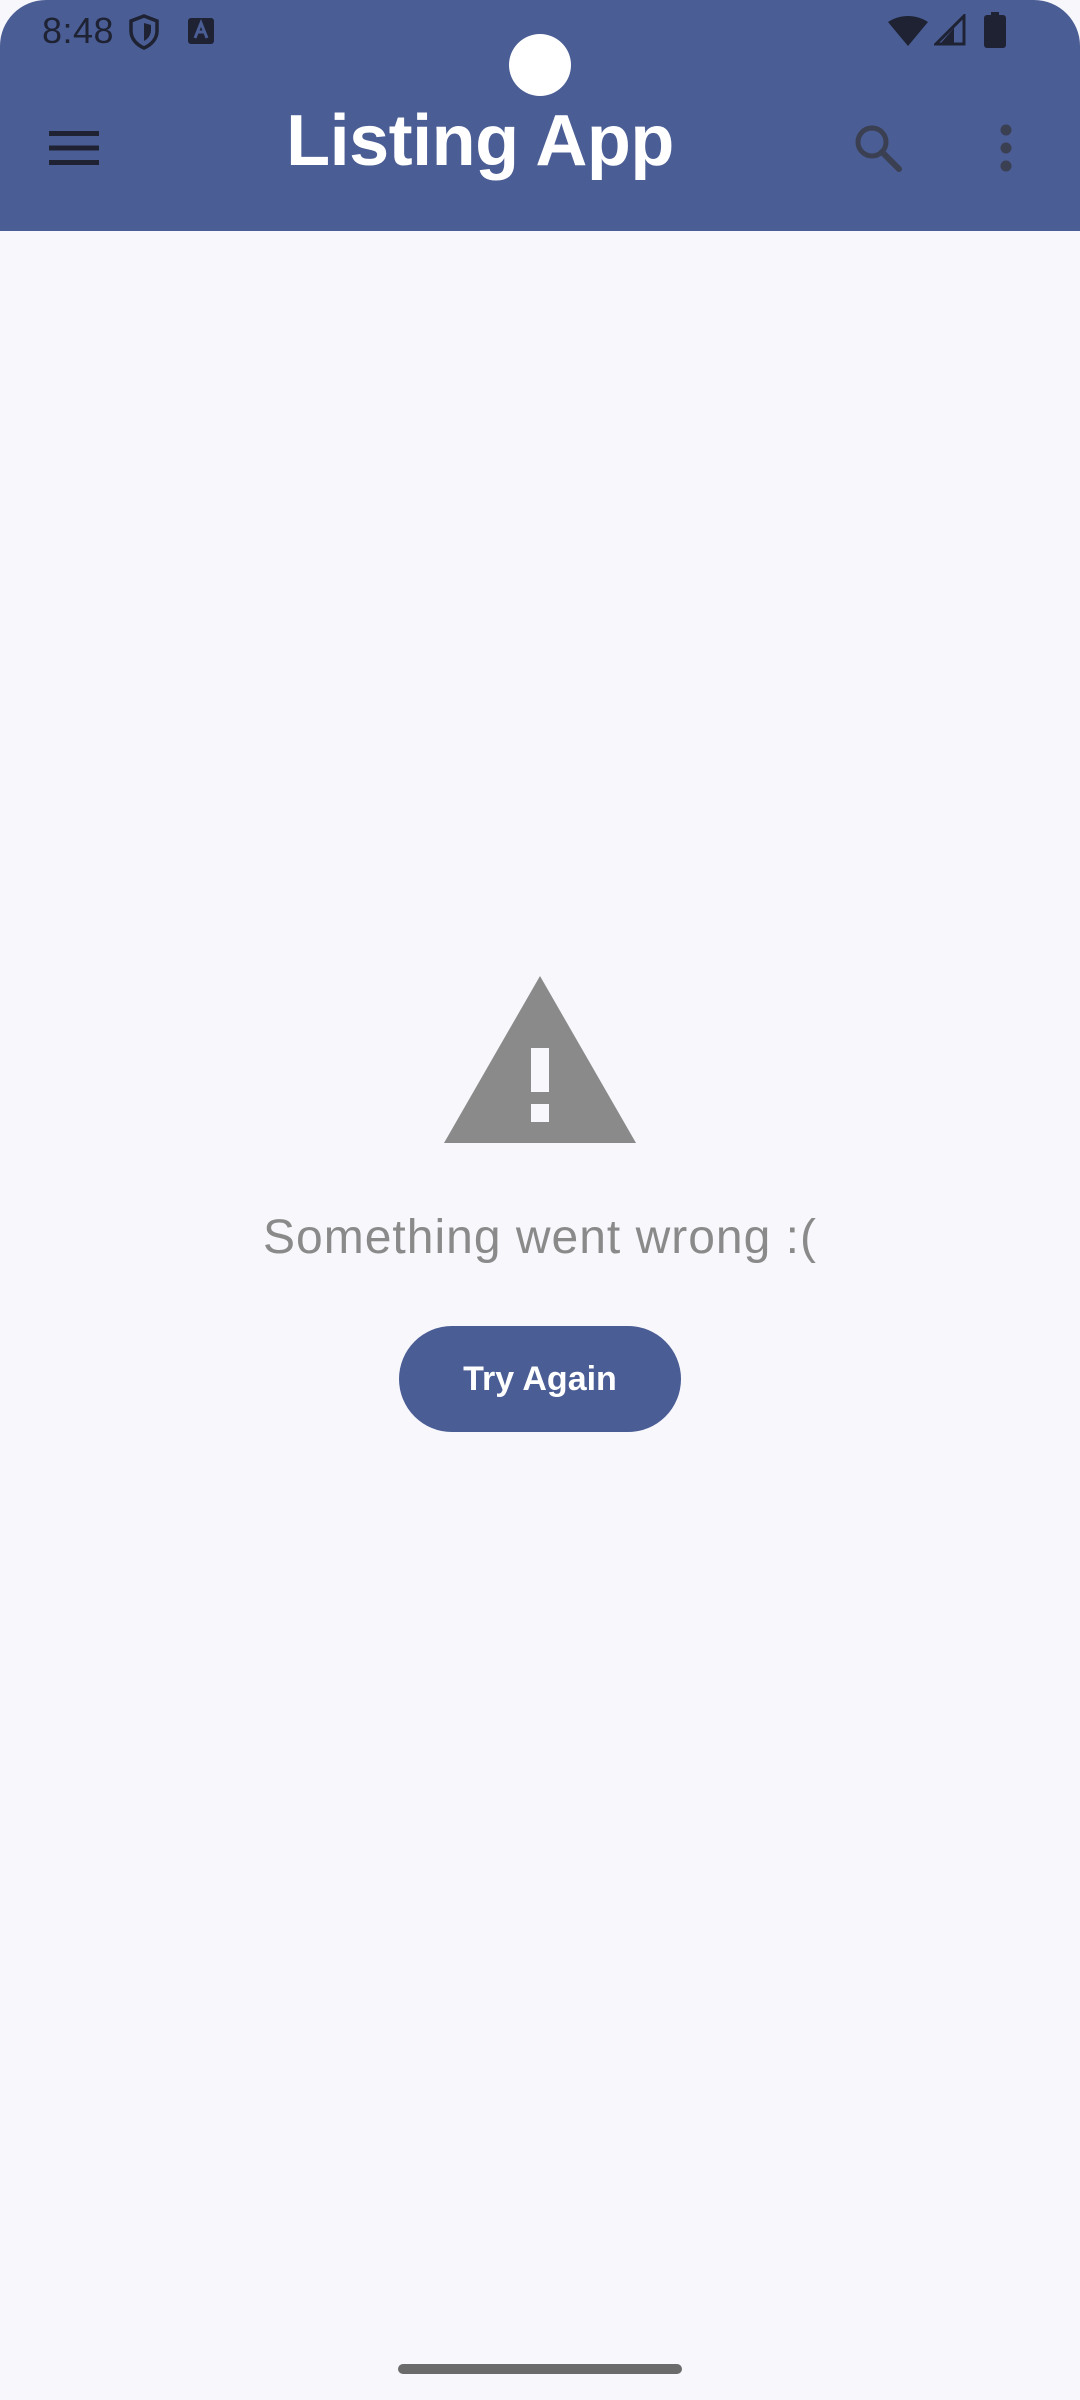 This screenshot has width=1080, height=2400. I want to click on home-indicator, so click(540, 2369).